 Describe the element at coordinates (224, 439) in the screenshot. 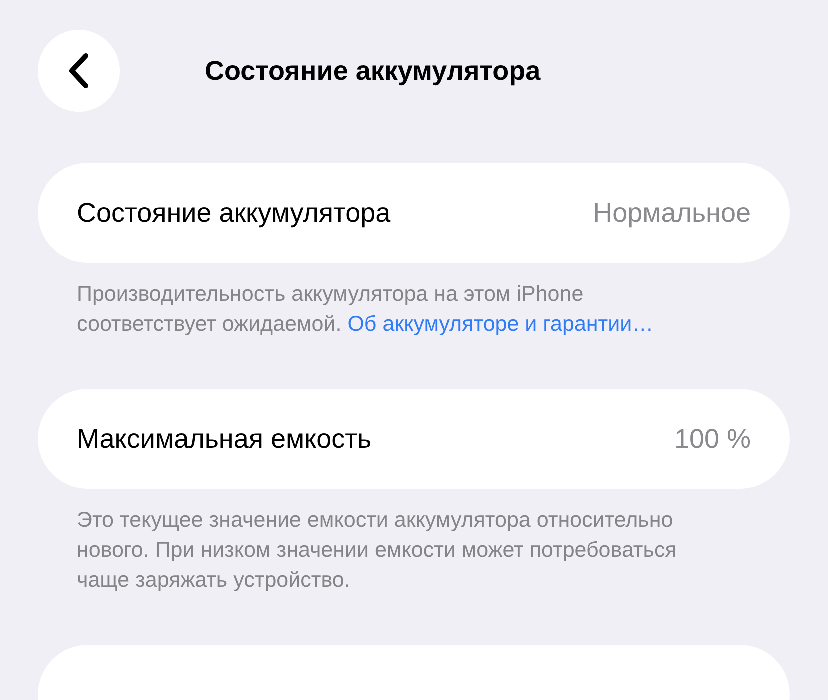

I see `row-label: Максимальная емкость` at that location.